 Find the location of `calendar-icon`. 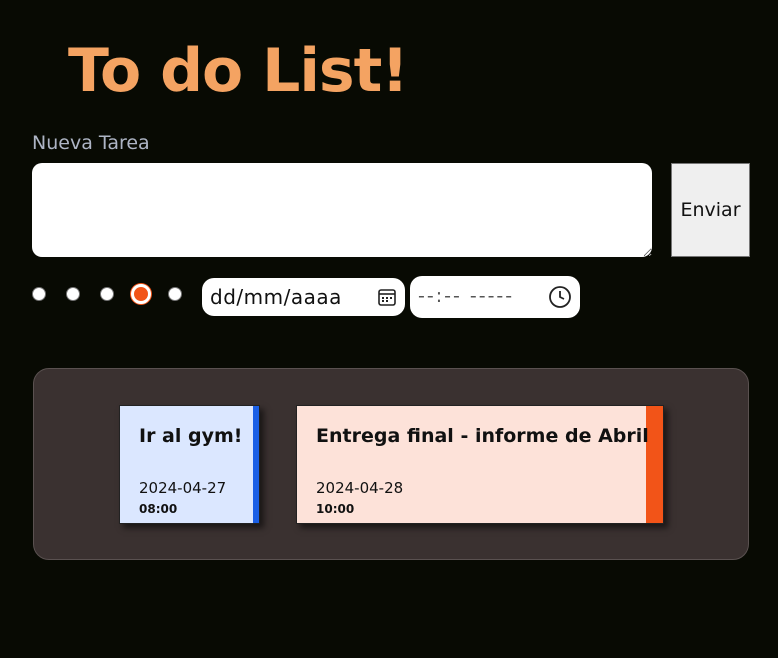

calendar-icon is located at coordinates (387, 297).